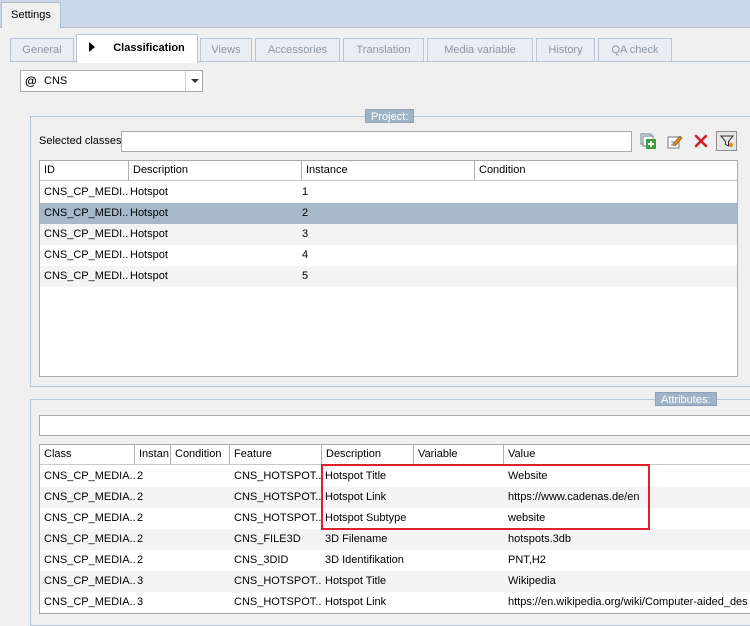  Describe the element at coordinates (388, 255) in the screenshot. I see `table-row: CNS_CP_MEDI... Hotspot 4` at that location.